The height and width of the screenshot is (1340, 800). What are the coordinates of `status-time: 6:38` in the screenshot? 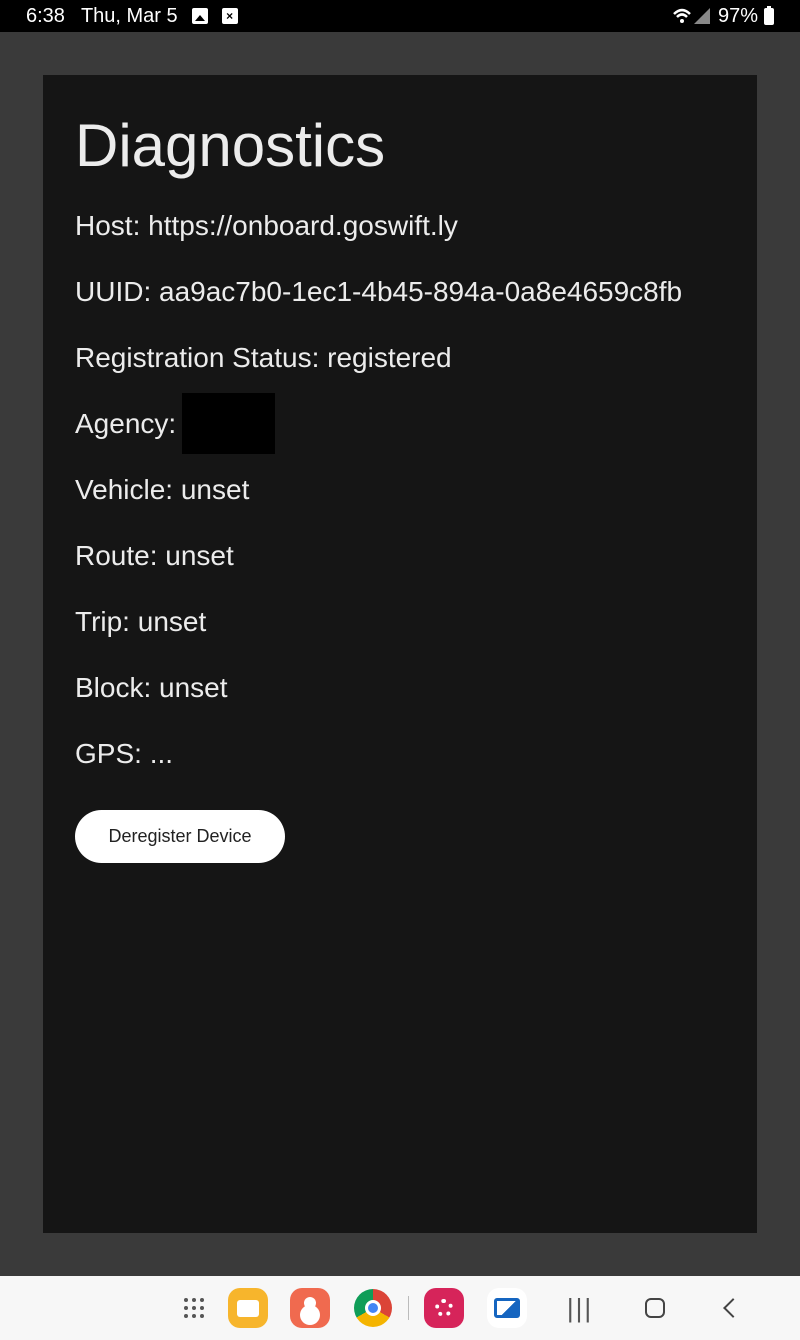 It's located at (45, 15).